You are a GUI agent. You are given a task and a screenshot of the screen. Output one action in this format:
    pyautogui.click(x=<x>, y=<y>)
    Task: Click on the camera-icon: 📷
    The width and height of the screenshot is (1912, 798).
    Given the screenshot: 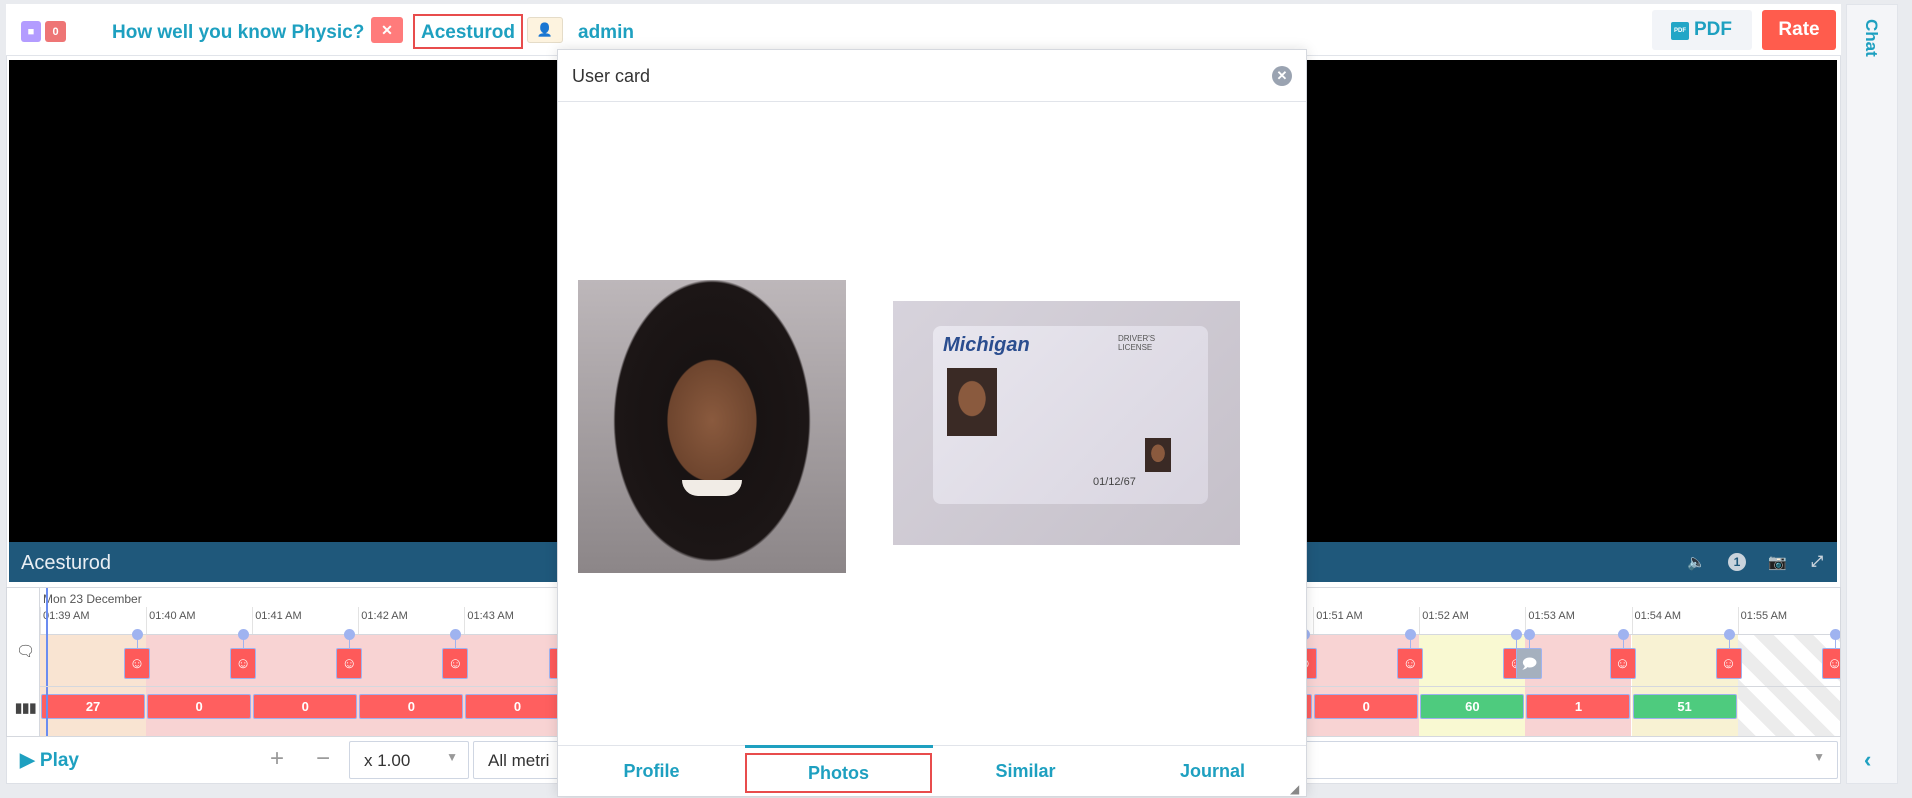 What is the action you would take?
    pyautogui.click(x=1777, y=562)
    